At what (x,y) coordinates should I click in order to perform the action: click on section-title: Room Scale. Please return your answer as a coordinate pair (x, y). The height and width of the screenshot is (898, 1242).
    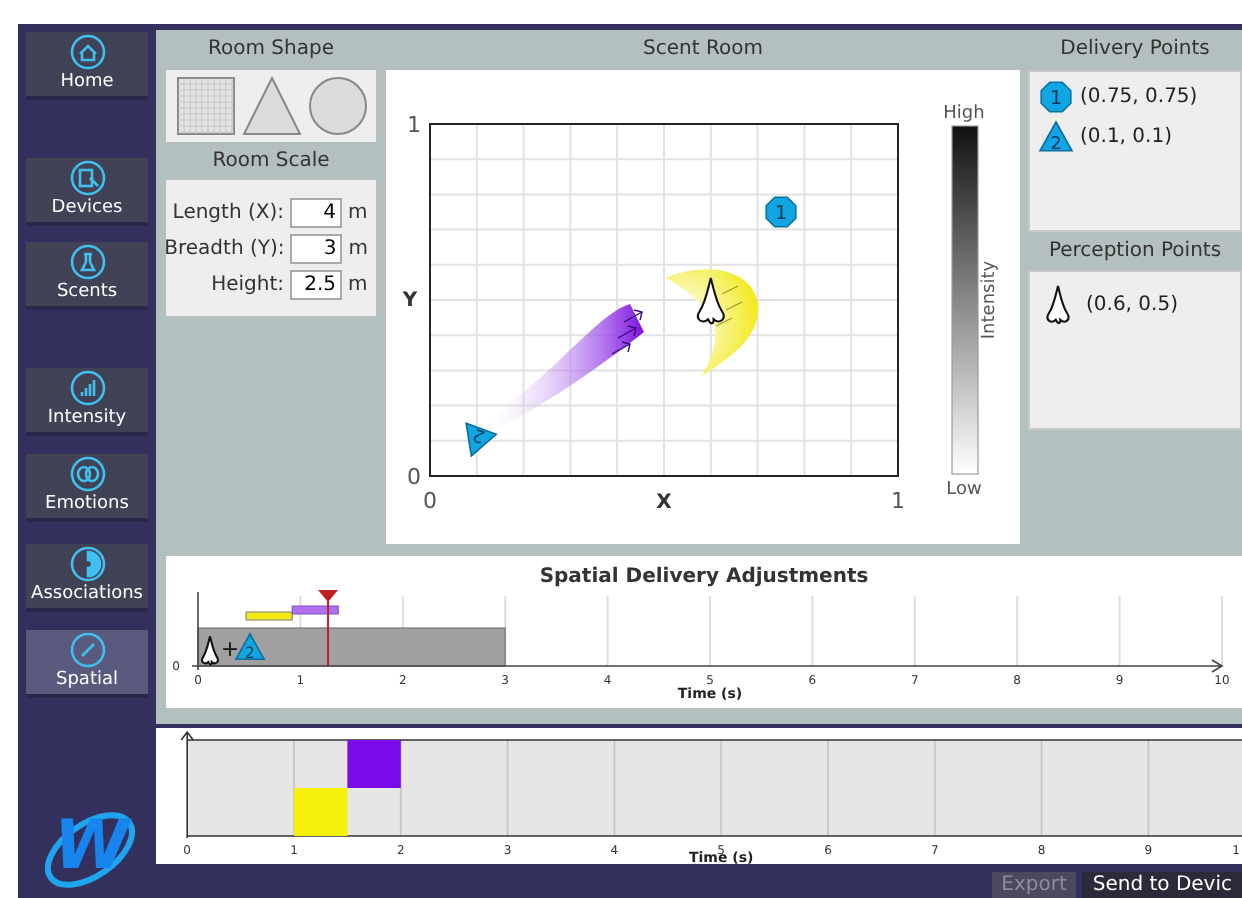
    Looking at the image, I should click on (271, 162).